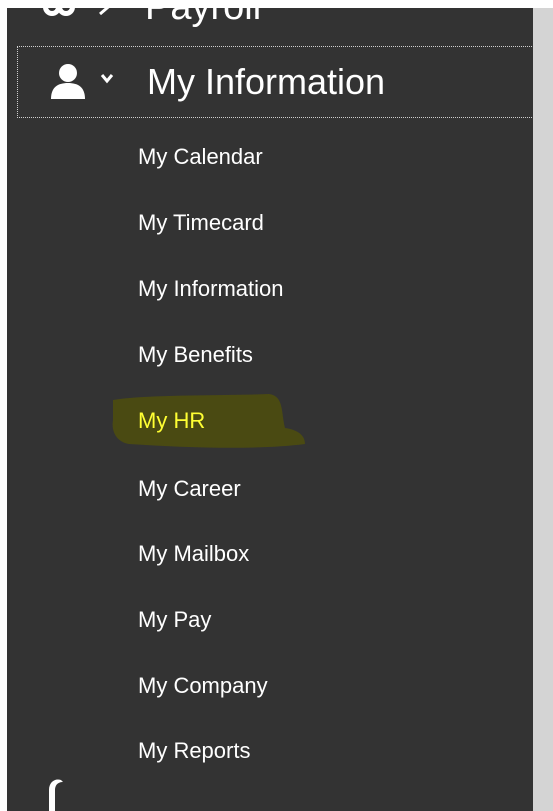  Describe the element at coordinates (171, 421) in the screenshot. I see `menu-item-my-hr: My HR` at that location.